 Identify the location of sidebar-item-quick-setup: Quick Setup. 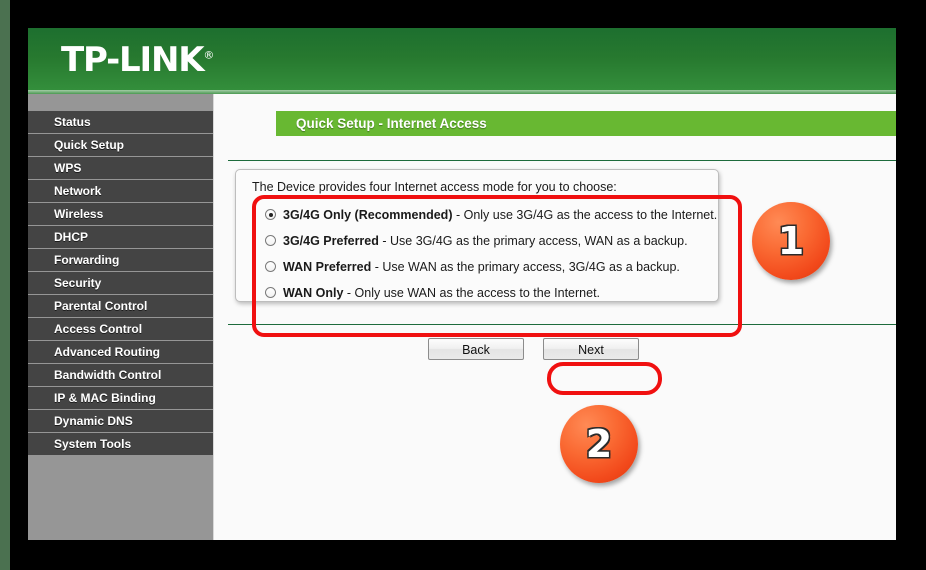
(120, 145).